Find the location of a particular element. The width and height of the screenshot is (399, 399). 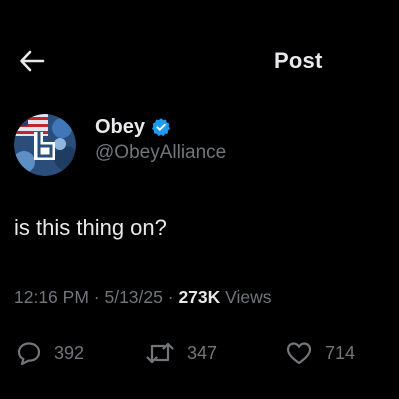

repost-button: 347 is located at coordinates (181, 353).